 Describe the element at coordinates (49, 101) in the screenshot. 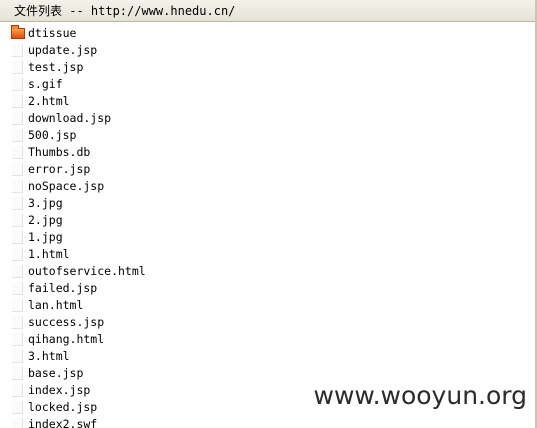

I see `file-name: 2.html` at that location.